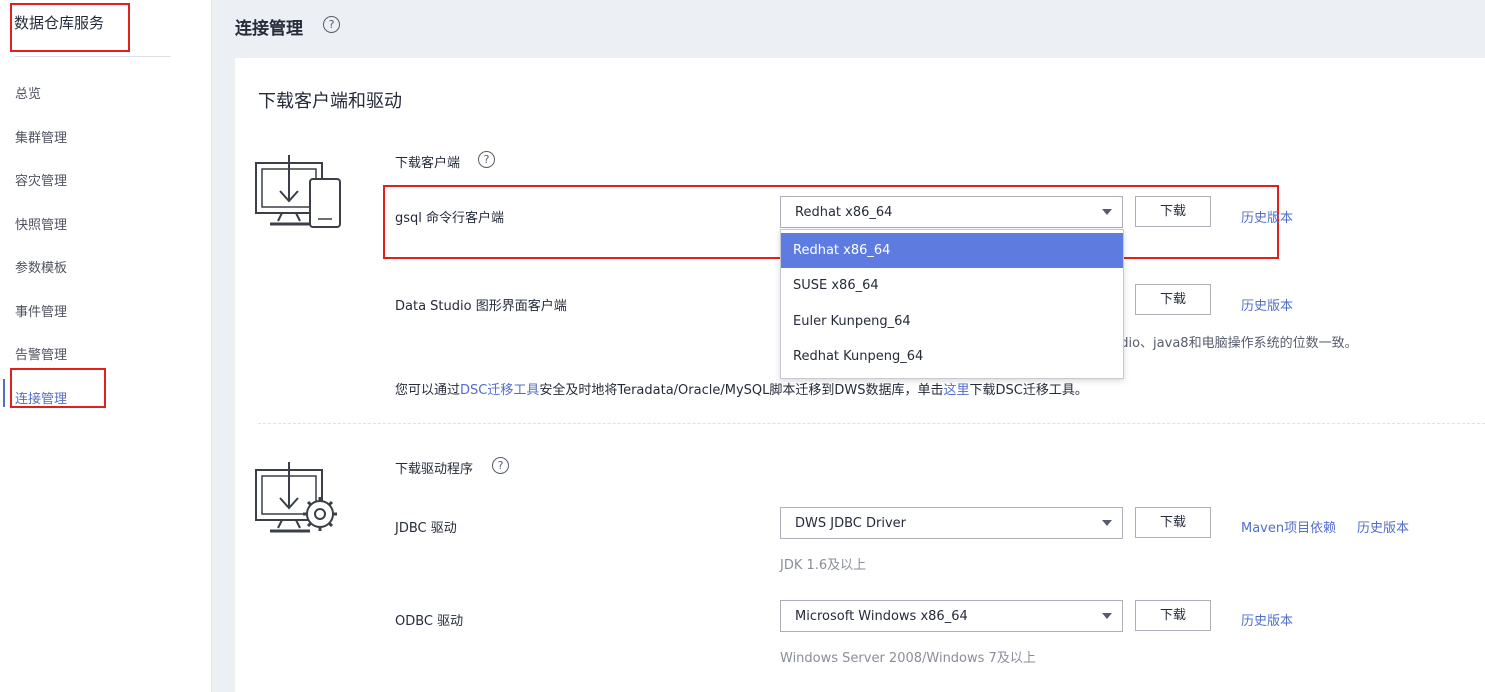 The image size is (1485, 692). Describe the element at coordinates (957, 390) in the screenshot. I see `dsc-here-link: 这里` at that location.